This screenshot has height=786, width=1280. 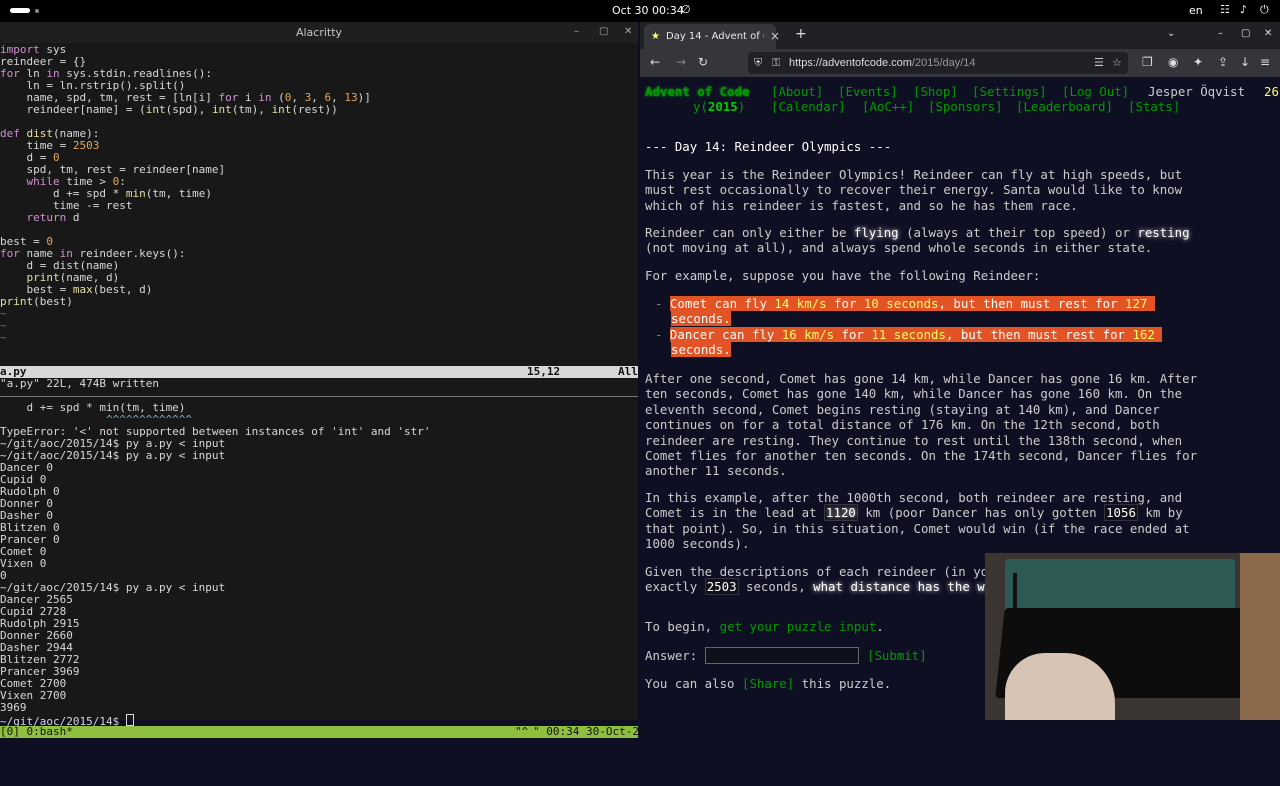 I want to click on shell-line: d += spd * min(tm, time), so click(x=93, y=408).